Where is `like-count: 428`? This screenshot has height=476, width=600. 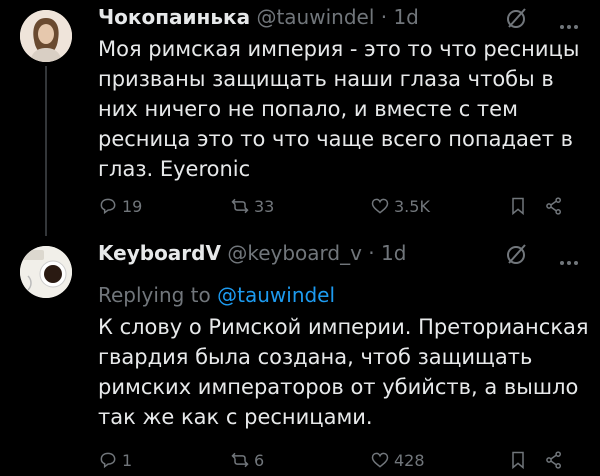 like-count: 428 is located at coordinates (409, 460).